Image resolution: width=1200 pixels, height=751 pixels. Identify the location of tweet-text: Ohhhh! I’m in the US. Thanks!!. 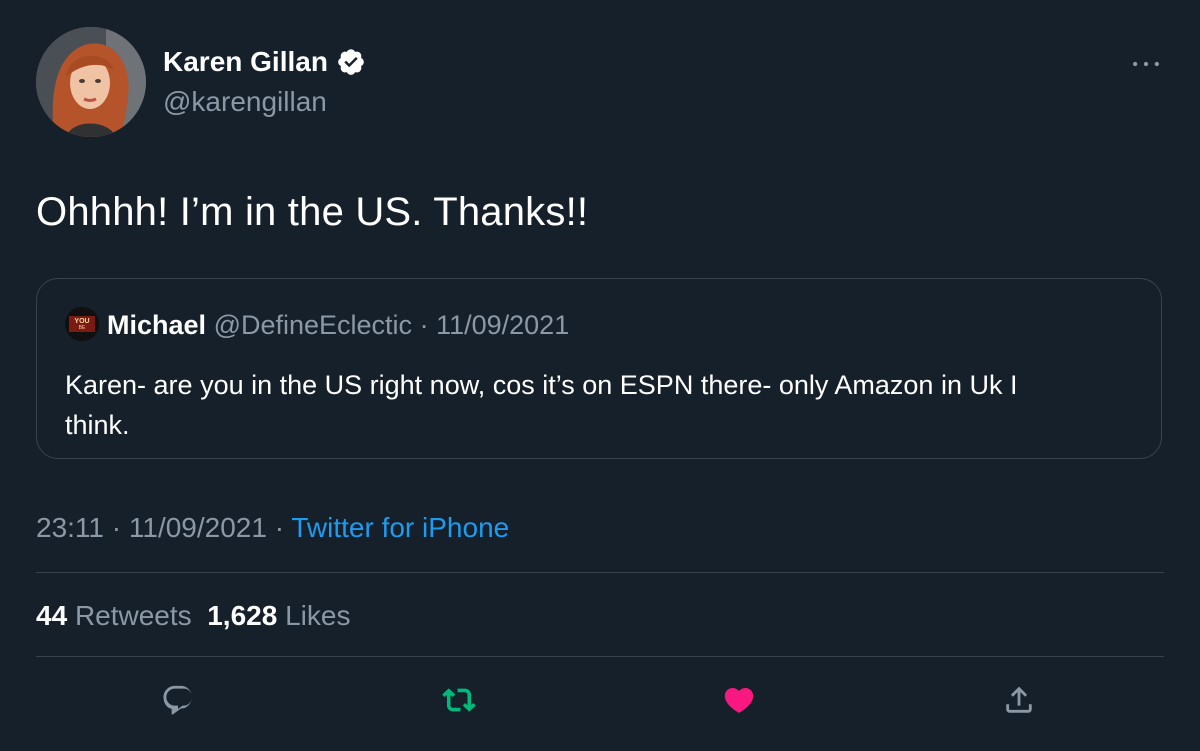
(312, 212).